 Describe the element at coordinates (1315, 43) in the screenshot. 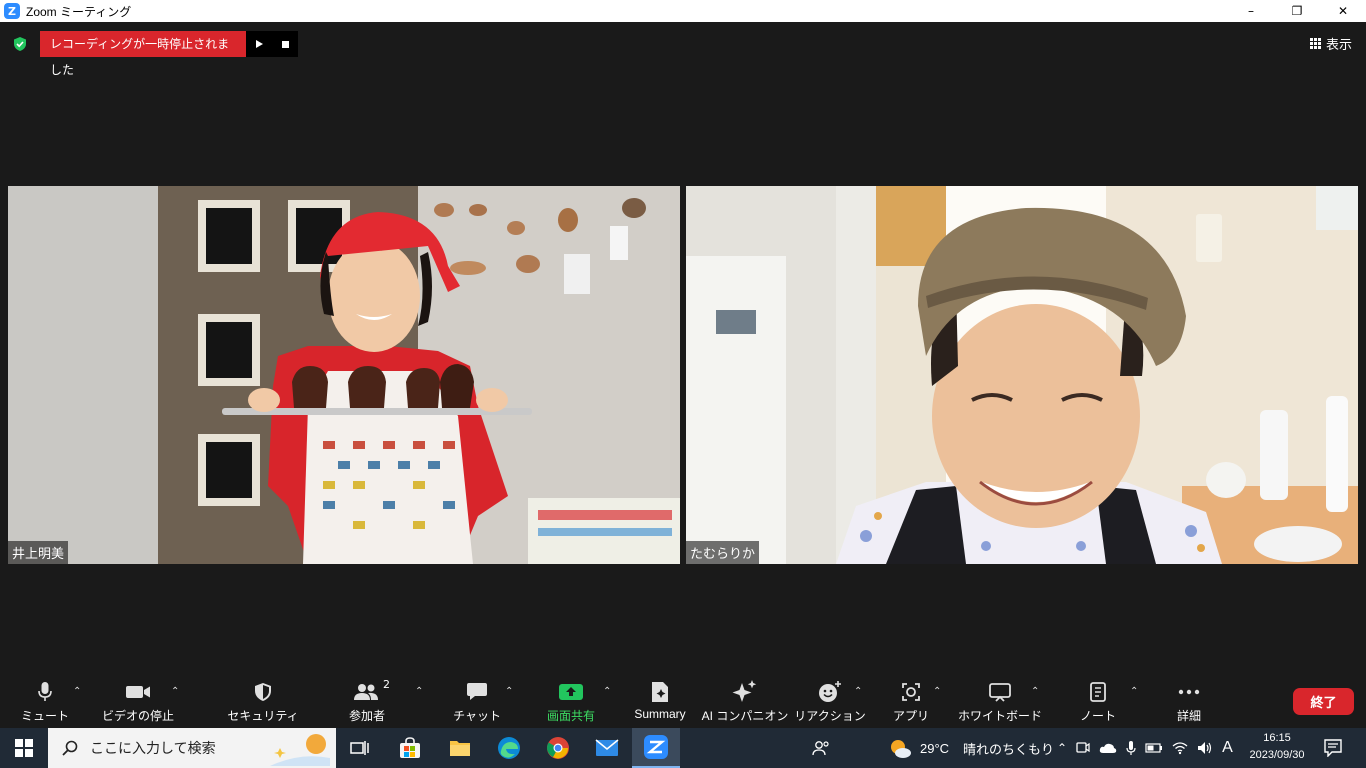

I see `grid-icon` at that location.